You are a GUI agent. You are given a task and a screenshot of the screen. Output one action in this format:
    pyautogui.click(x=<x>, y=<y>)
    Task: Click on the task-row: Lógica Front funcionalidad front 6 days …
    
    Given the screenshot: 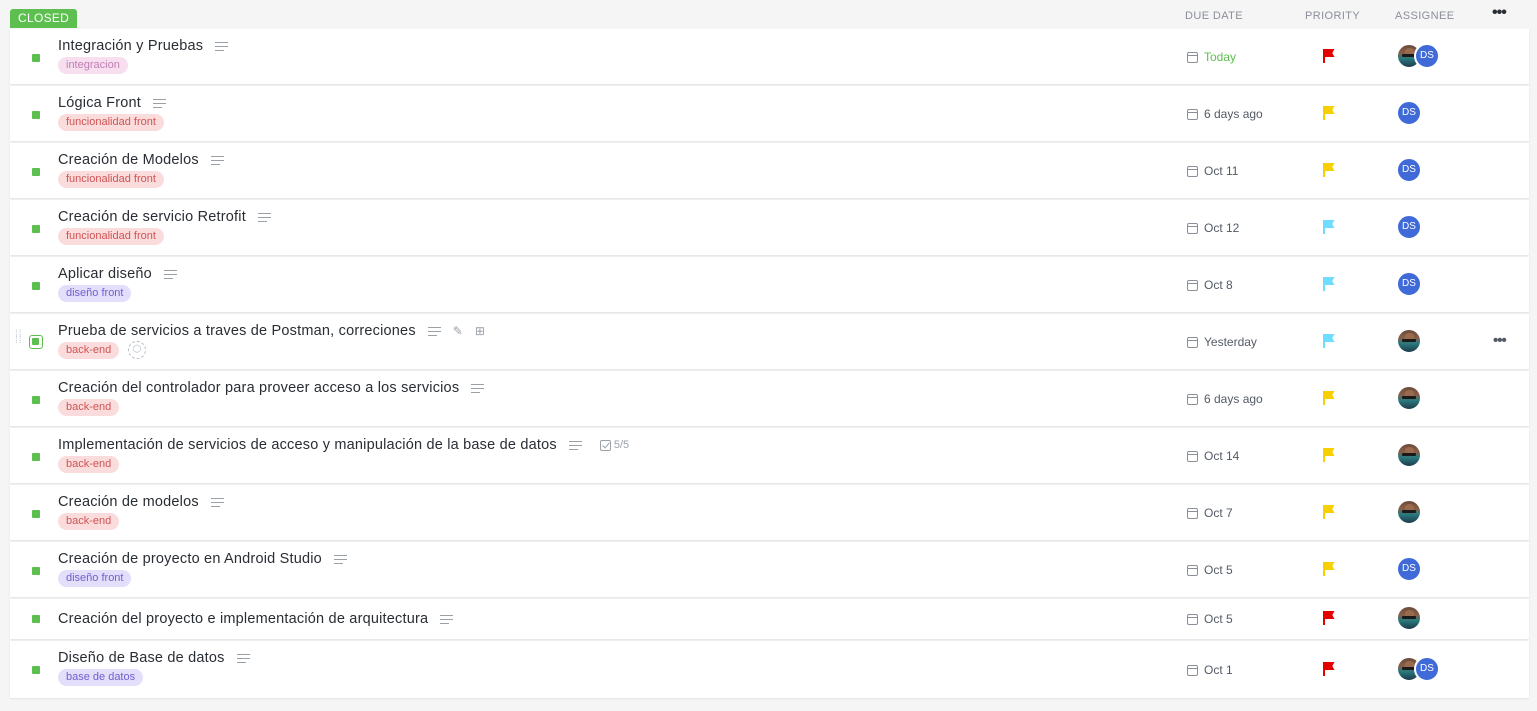 What is the action you would take?
    pyautogui.click(x=769, y=113)
    